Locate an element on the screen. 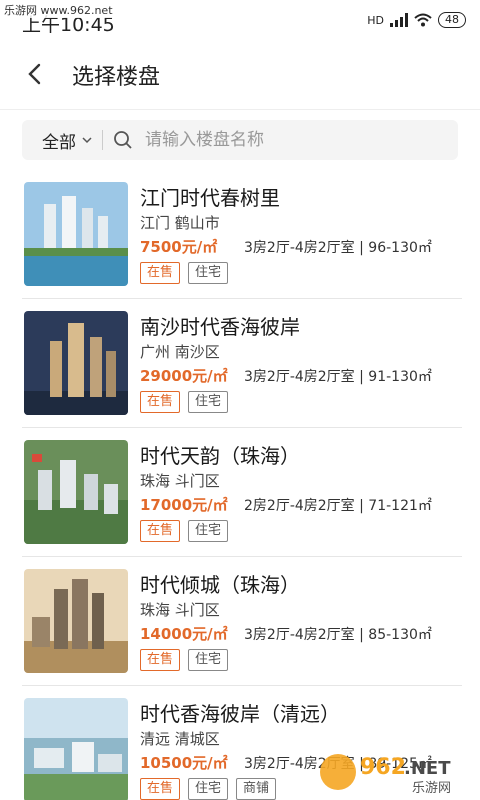 This screenshot has height=800, width=480. tag-shop: 商铺 is located at coordinates (256, 789).